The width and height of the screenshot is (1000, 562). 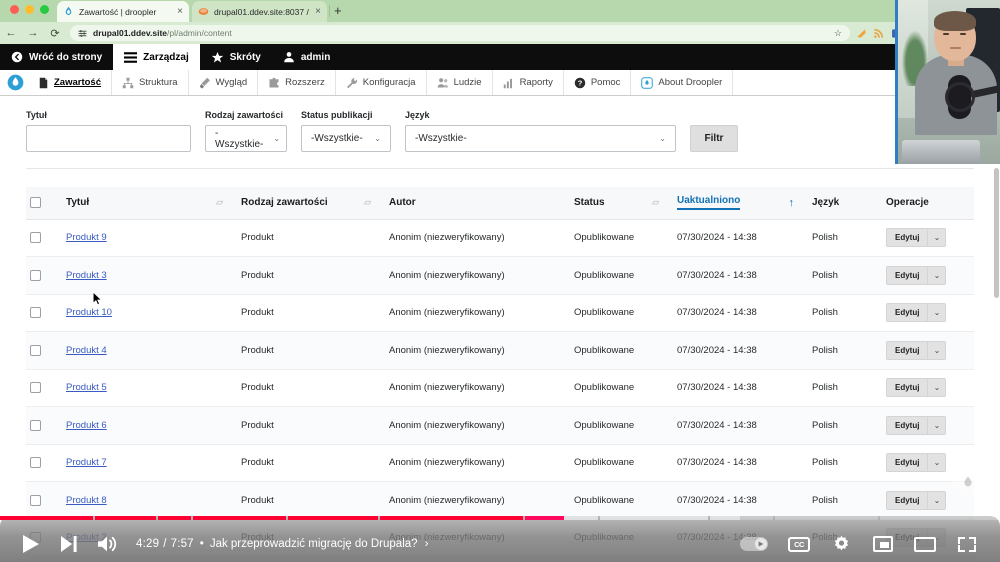 What do you see at coordinates (861, 33) in the screenshot?
I see `extension-orange-icon` at bounding box center [861, 33].